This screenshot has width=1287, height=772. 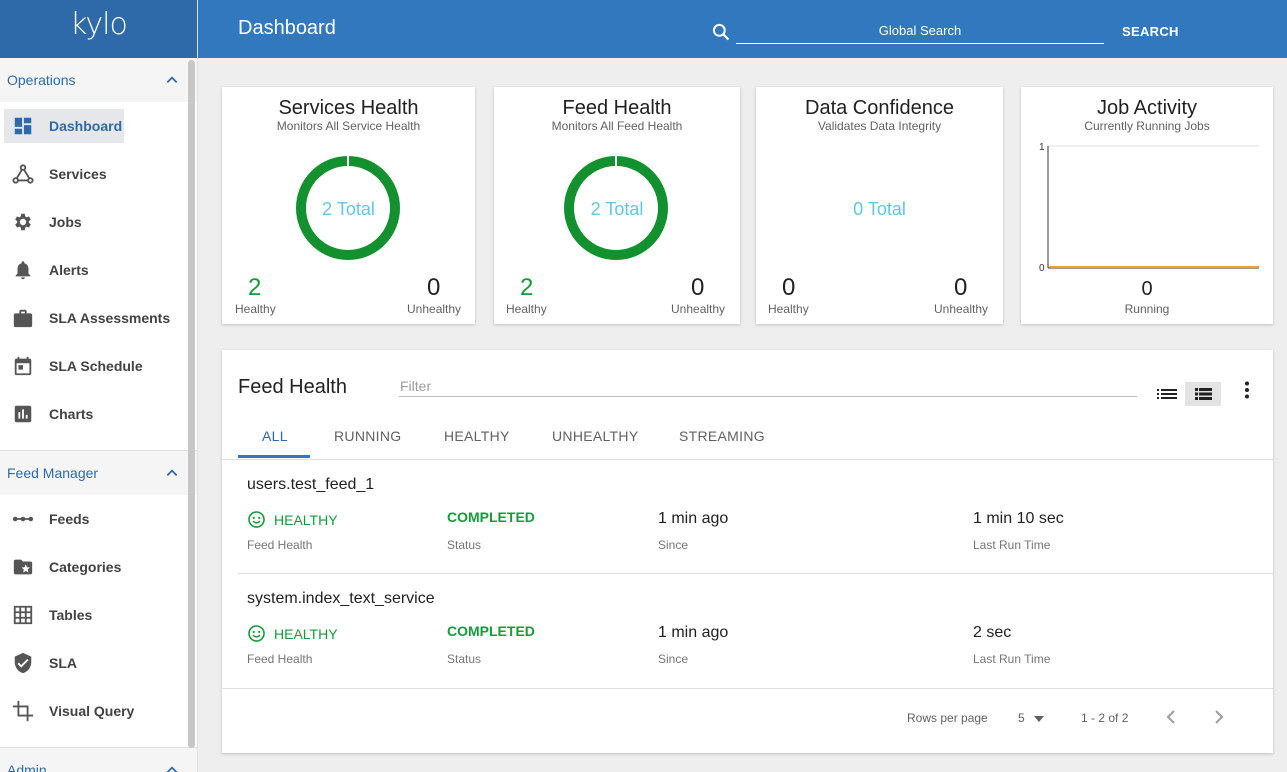 What do you see at coordinates (23, 567) in the screenshot?
I see `folder-star-icon` at bounding box center [23, 567].